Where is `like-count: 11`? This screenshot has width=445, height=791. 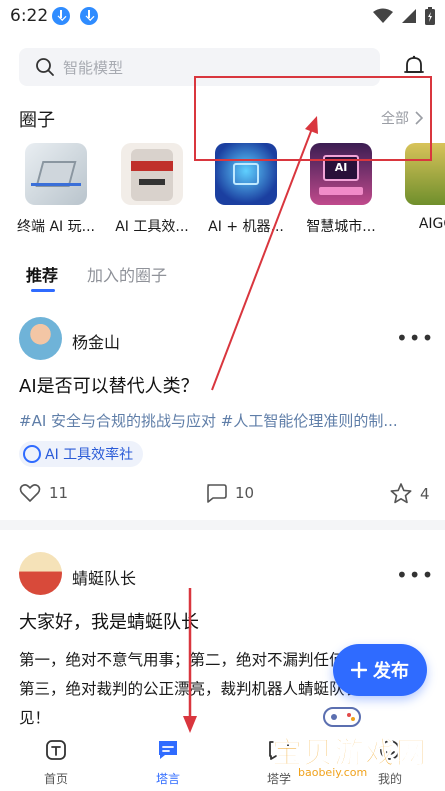 like-count: 11 is located at coordinates (59, 493).